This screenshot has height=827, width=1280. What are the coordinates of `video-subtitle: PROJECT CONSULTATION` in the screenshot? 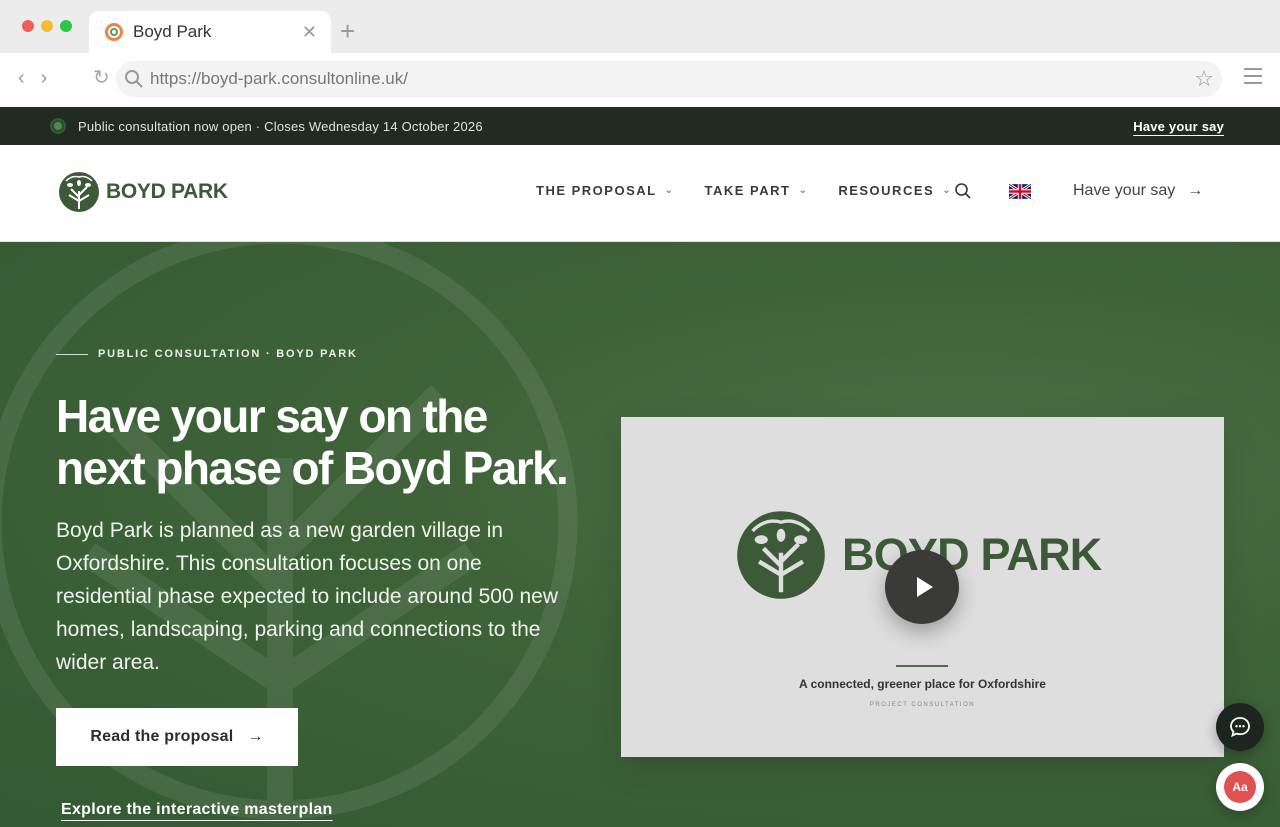 It's located at (922, 705).